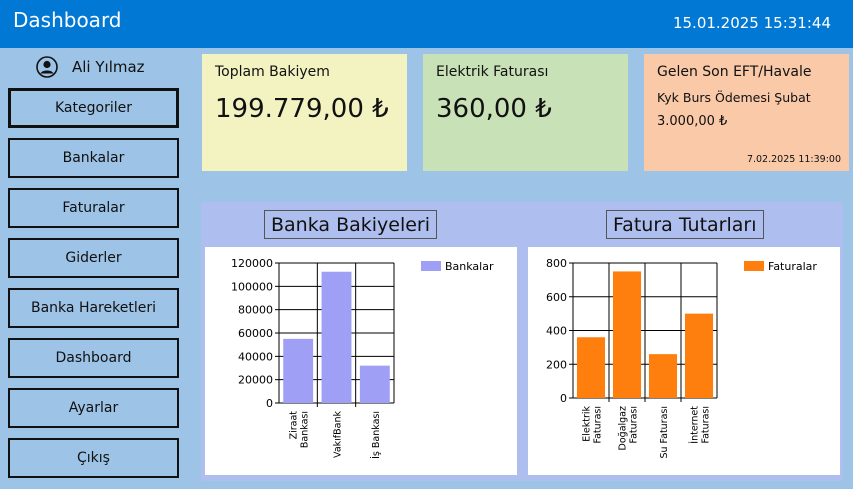  I want to click on balance-label: Toplam Bakiyem, so click(272, 72).